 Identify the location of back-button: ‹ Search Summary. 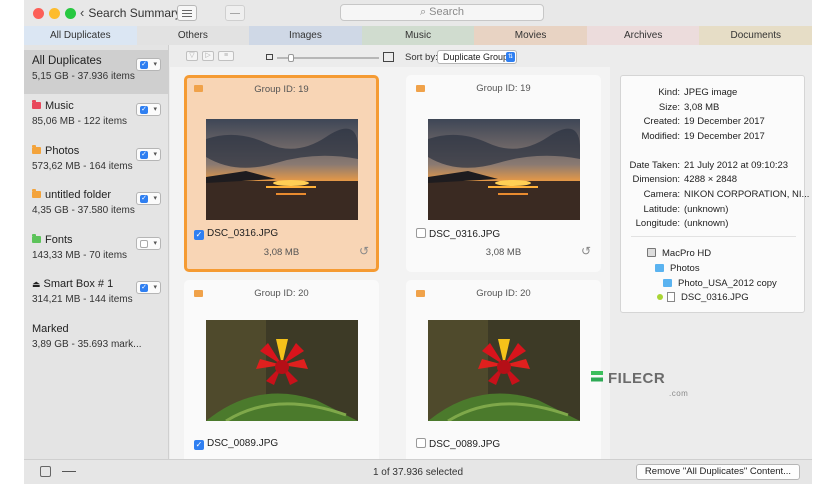
(130, 12).